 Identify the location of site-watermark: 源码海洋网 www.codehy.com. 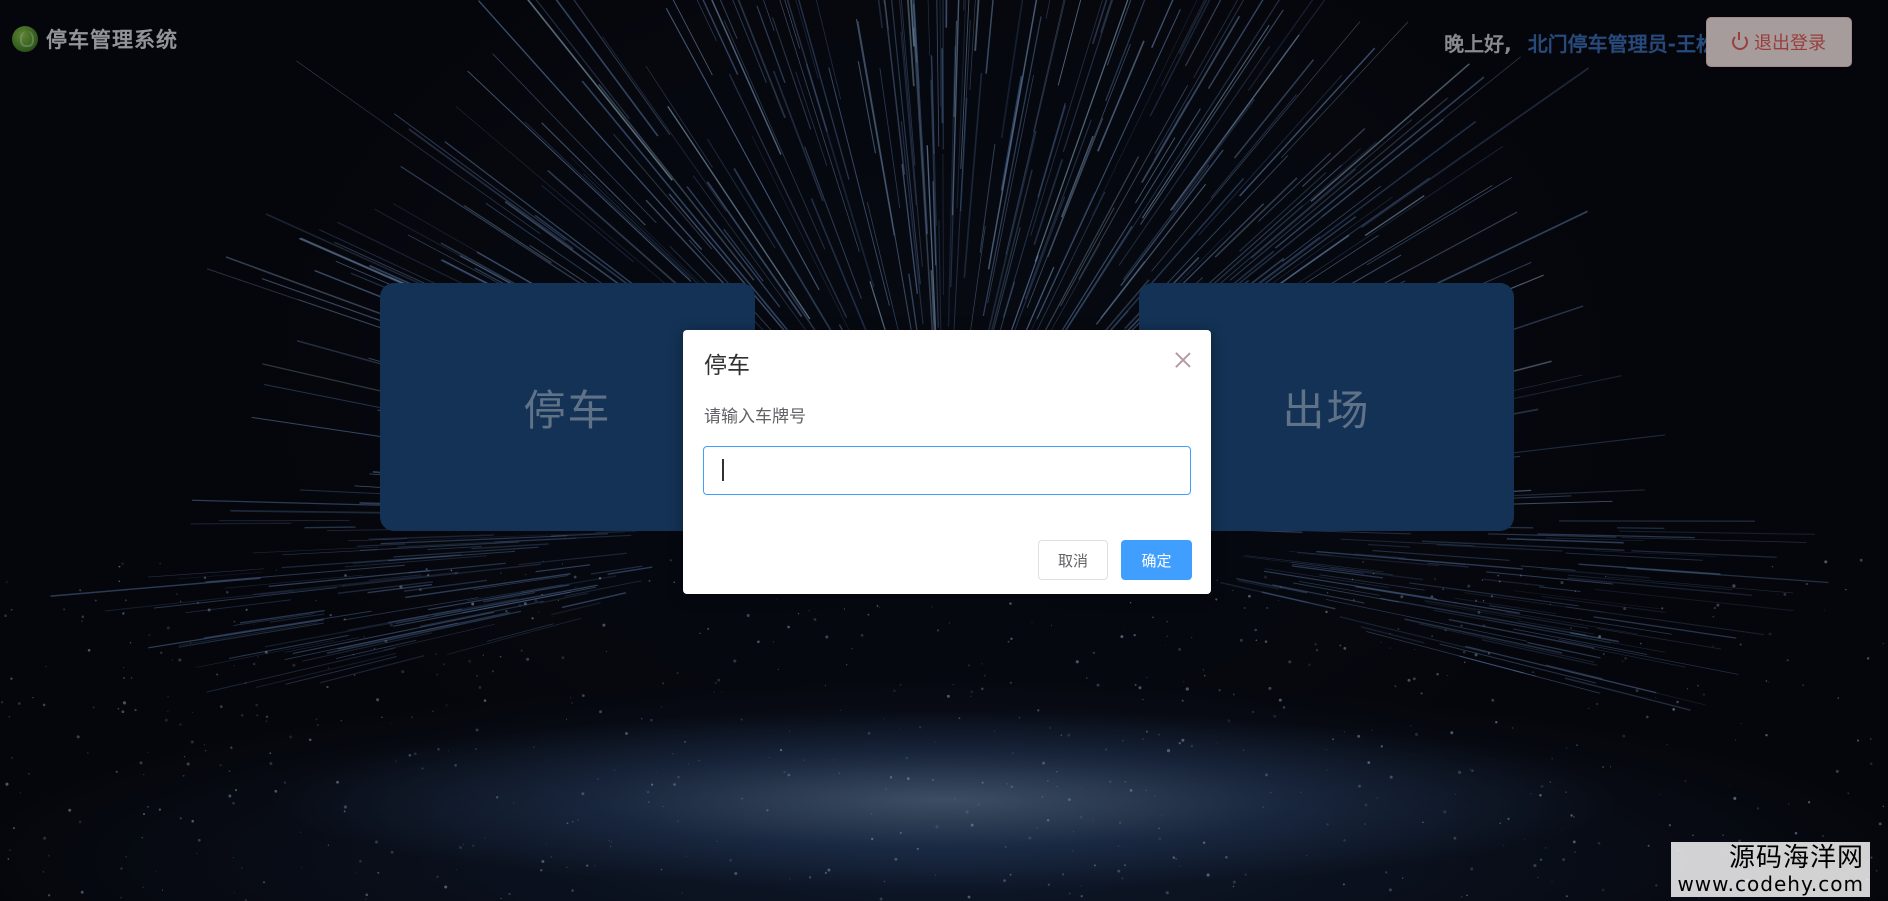
(1770, 869).